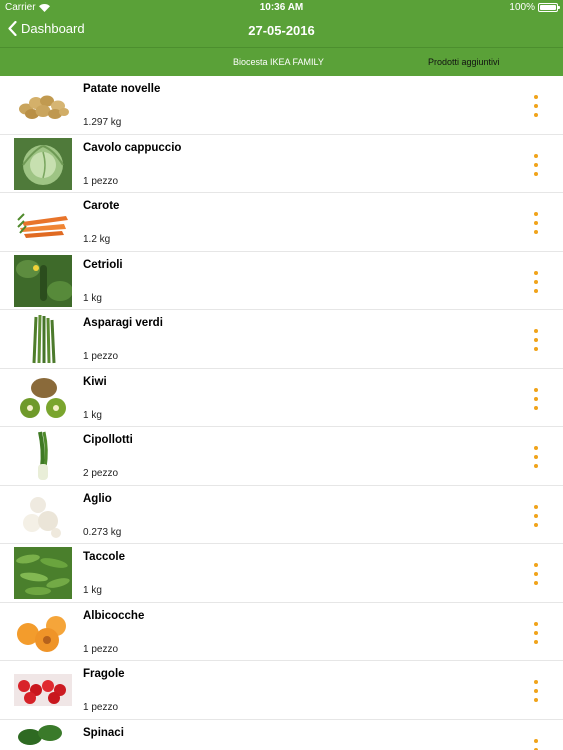  Describe the element at coordinates (101, 473) in the screenshot. I see `item-quantity: 2 pezzo` at that location.